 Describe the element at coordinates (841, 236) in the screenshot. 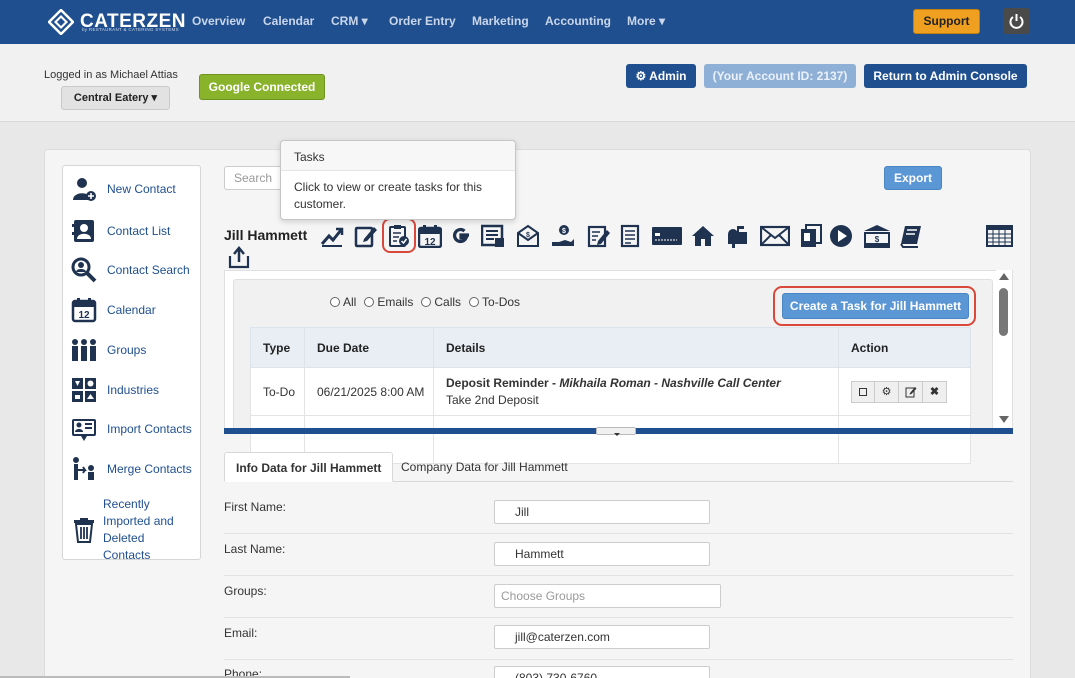

I see `toolbar-play-icon` at that location.